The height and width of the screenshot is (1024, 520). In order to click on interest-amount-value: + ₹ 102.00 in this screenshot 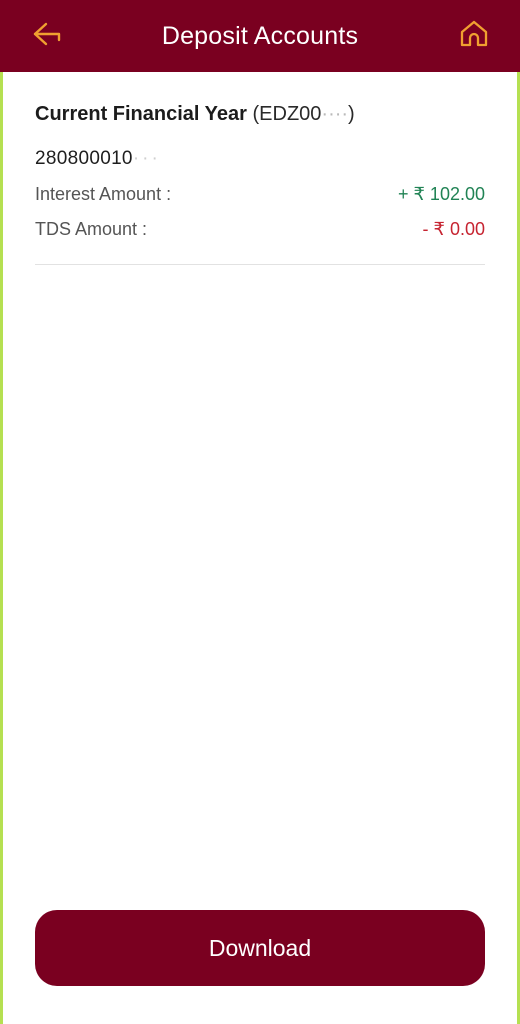, I will do `click(441, 194)`.